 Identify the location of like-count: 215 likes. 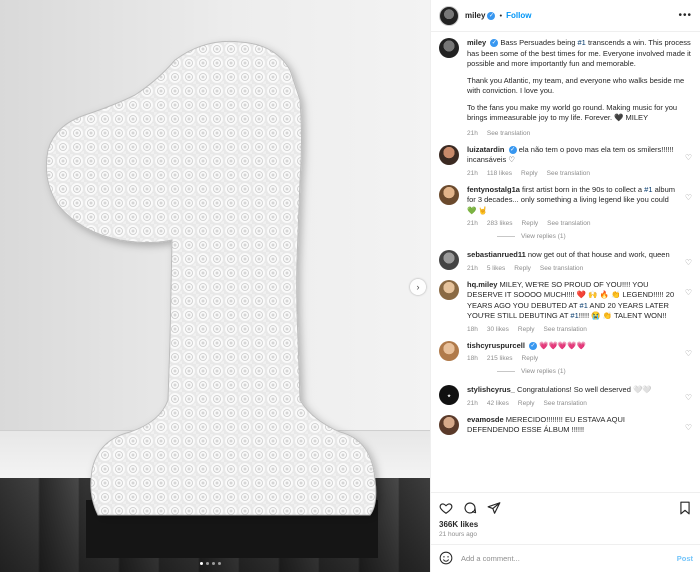
(500, 358).